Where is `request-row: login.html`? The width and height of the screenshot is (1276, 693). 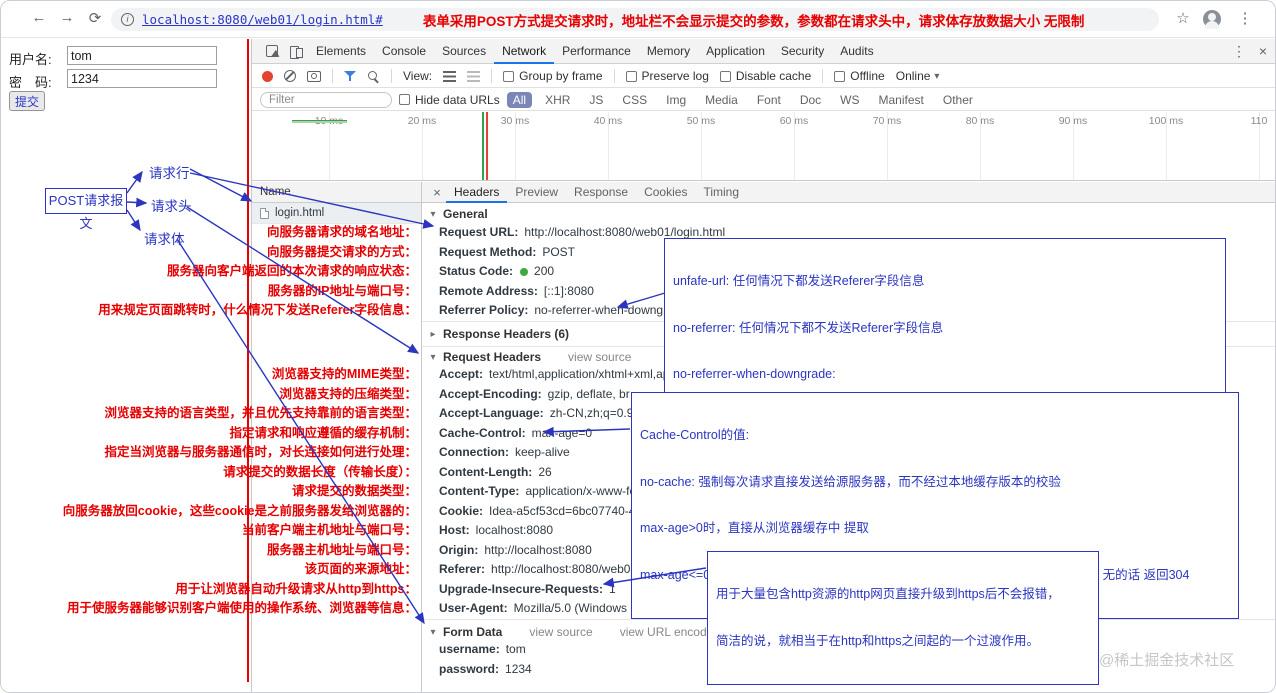 request-row: login.html is located at coordinates (336, 213).